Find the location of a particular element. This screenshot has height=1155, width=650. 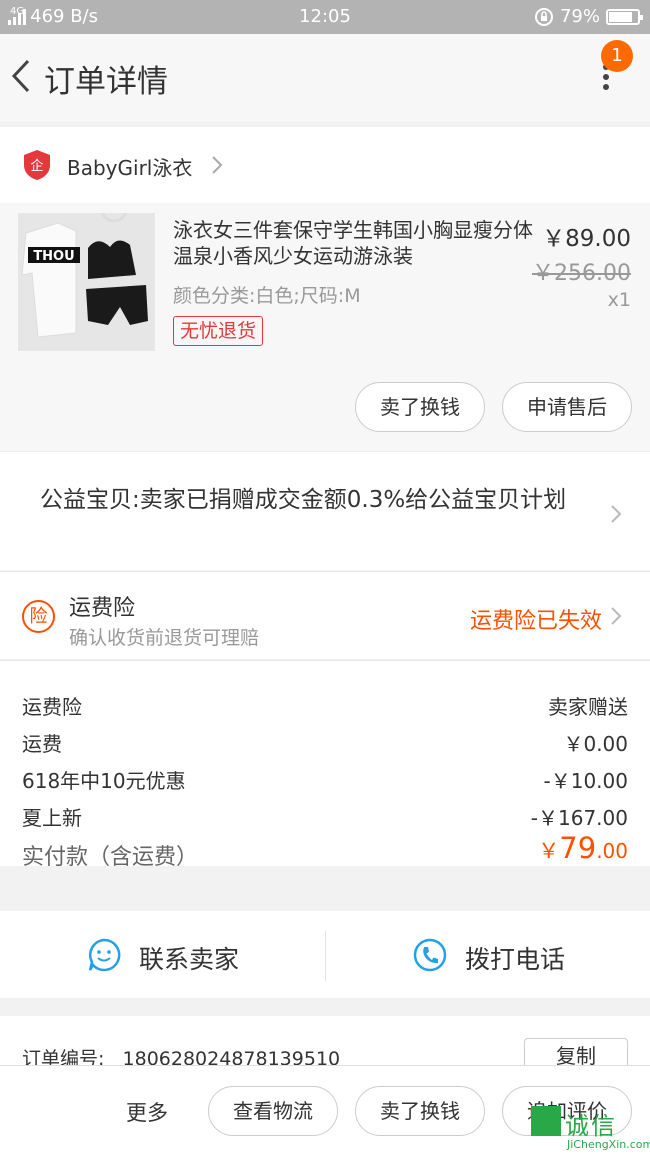

battery-icon is located at coordinates (624, 16).